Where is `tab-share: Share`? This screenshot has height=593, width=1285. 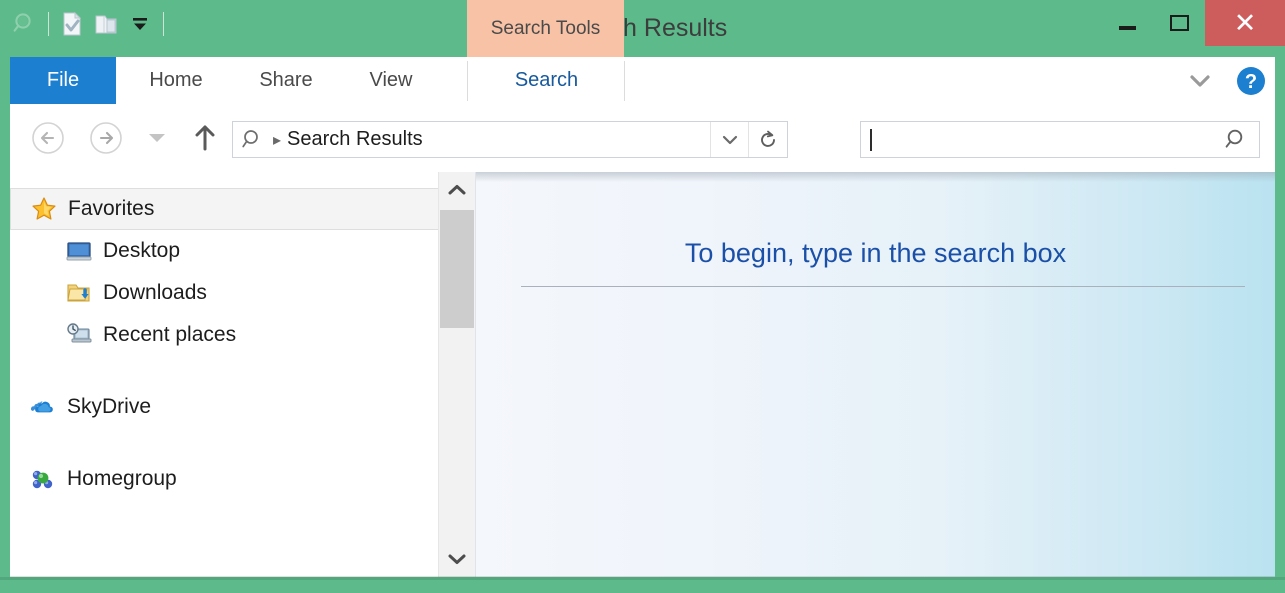 tab-share: Share is located at coordinates (286, 80).